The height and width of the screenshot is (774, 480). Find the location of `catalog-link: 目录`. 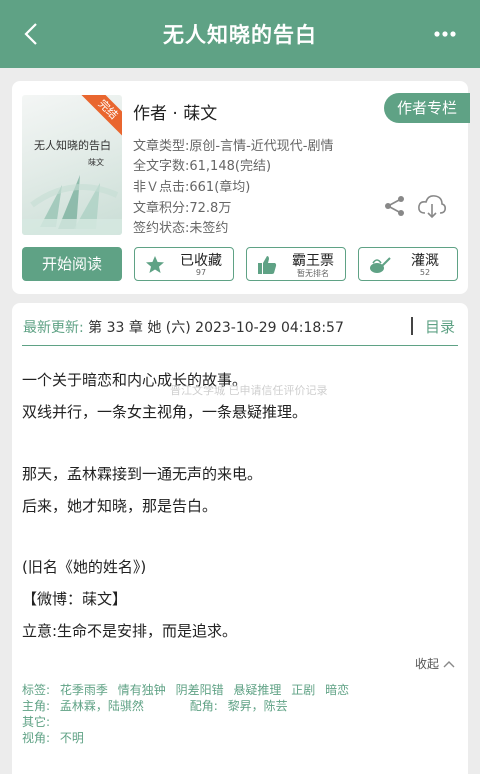

catalog-link: 目录 is located at coordinates (440, 326).